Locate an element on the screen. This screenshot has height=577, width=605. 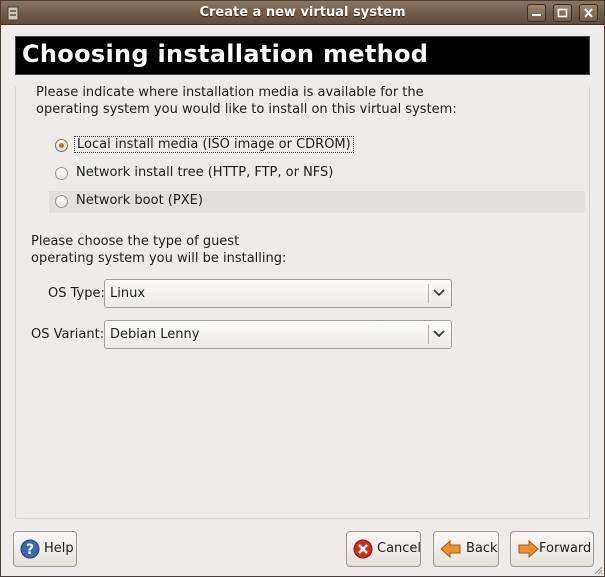
radio-network-tree: Network install tree (HTTP, FTP, or NFS) is located at coordinates (203, 174).